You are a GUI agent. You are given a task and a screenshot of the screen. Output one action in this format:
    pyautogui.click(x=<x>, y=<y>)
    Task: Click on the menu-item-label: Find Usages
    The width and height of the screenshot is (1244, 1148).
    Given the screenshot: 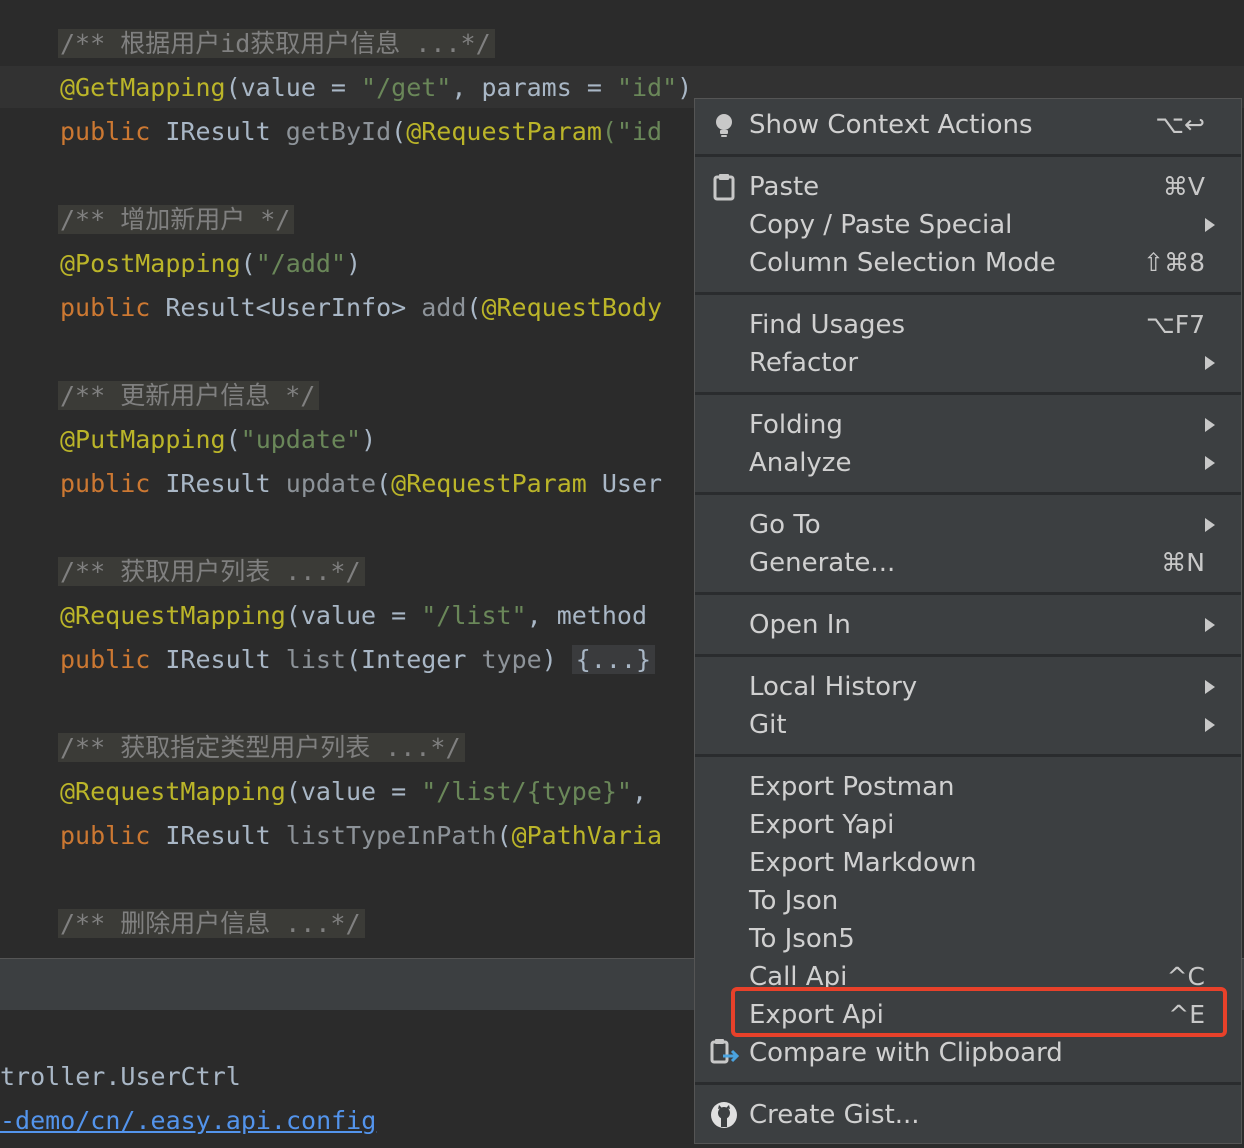 What is the action you would take?
    pyautogui.click(x=827, y=325)
    